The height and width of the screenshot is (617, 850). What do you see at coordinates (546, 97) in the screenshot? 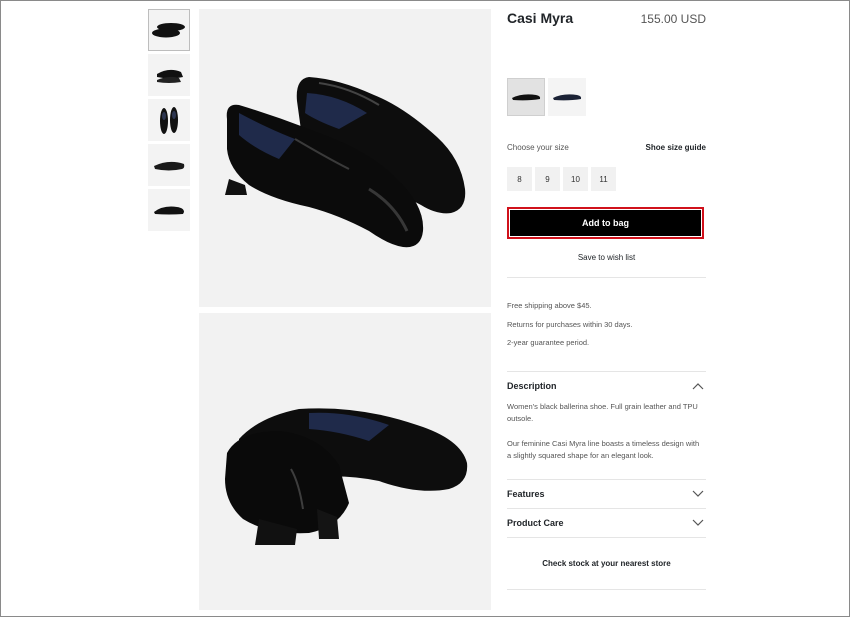
I see `color-swatches` at bounding box center [546, 97].